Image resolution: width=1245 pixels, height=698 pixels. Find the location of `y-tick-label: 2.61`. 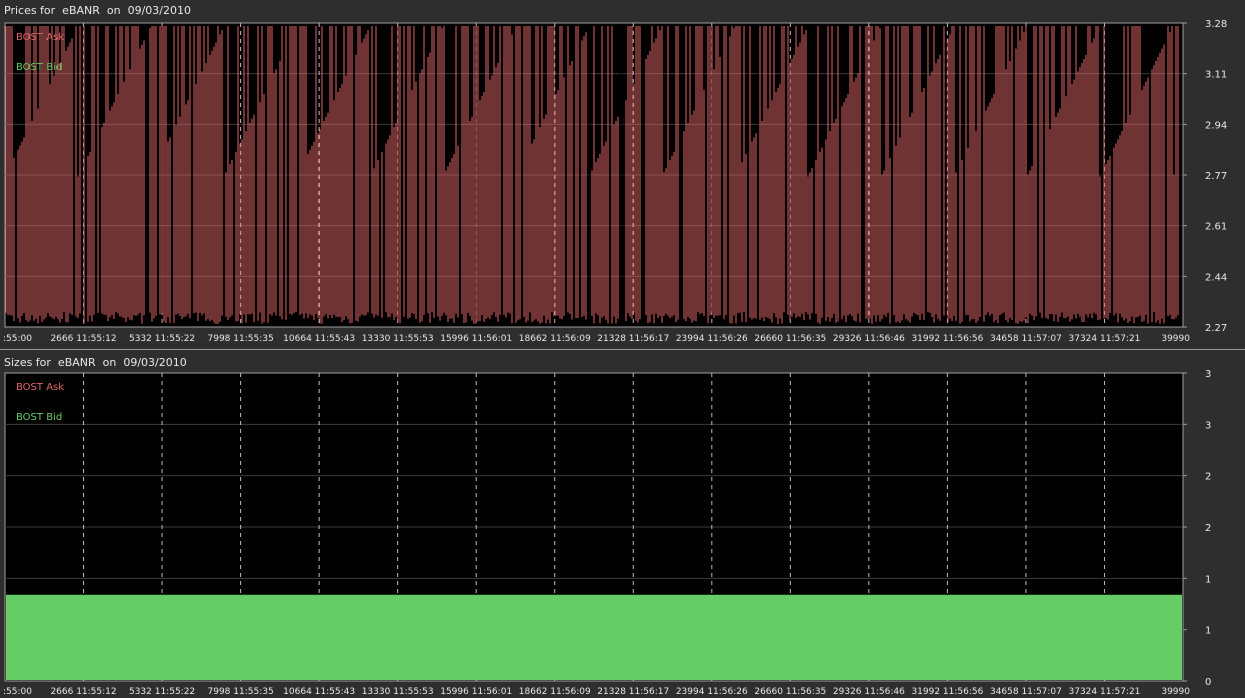

y-tick-label: 2.61 is located at coordinates (1216, 227).